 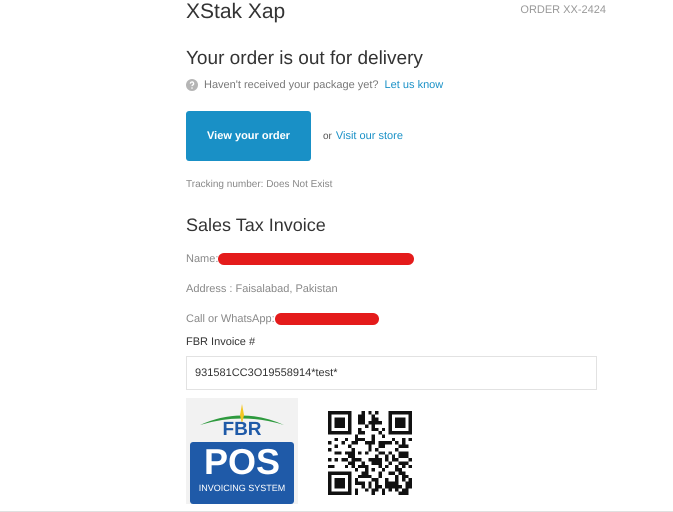 I want to click on status-heading: Your order is out for delivery, so click(x=305, y=59).